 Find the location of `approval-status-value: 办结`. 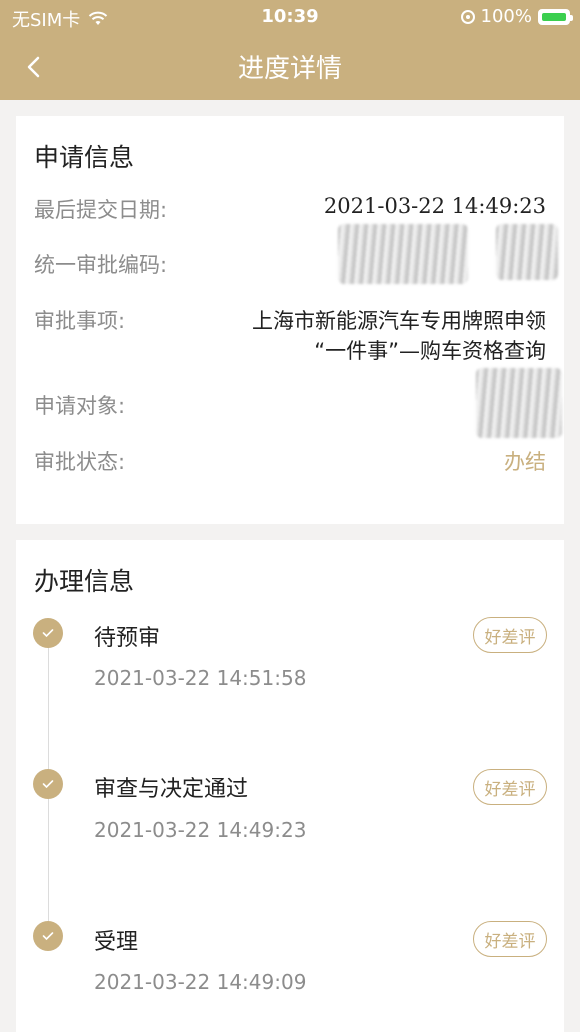

approval-status-value: 办结 is located at coordinates (525, 462).